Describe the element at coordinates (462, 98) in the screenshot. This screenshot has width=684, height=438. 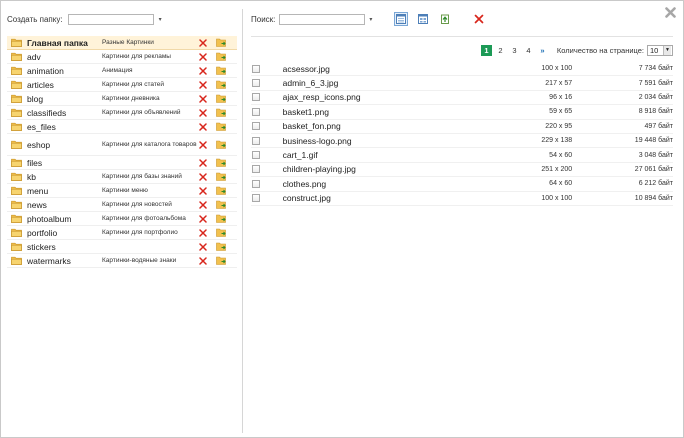
I see `file-row: ajax_resp_icons.png 96 x 16 2 034 байт` at that location.